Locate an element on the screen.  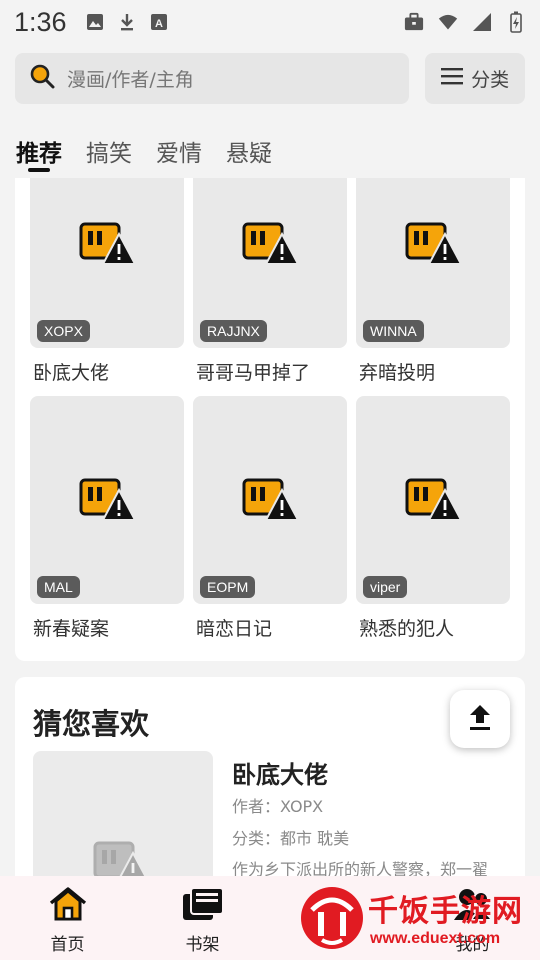
nav-bookshelf: 书架 is located at coordinates (202, 918).